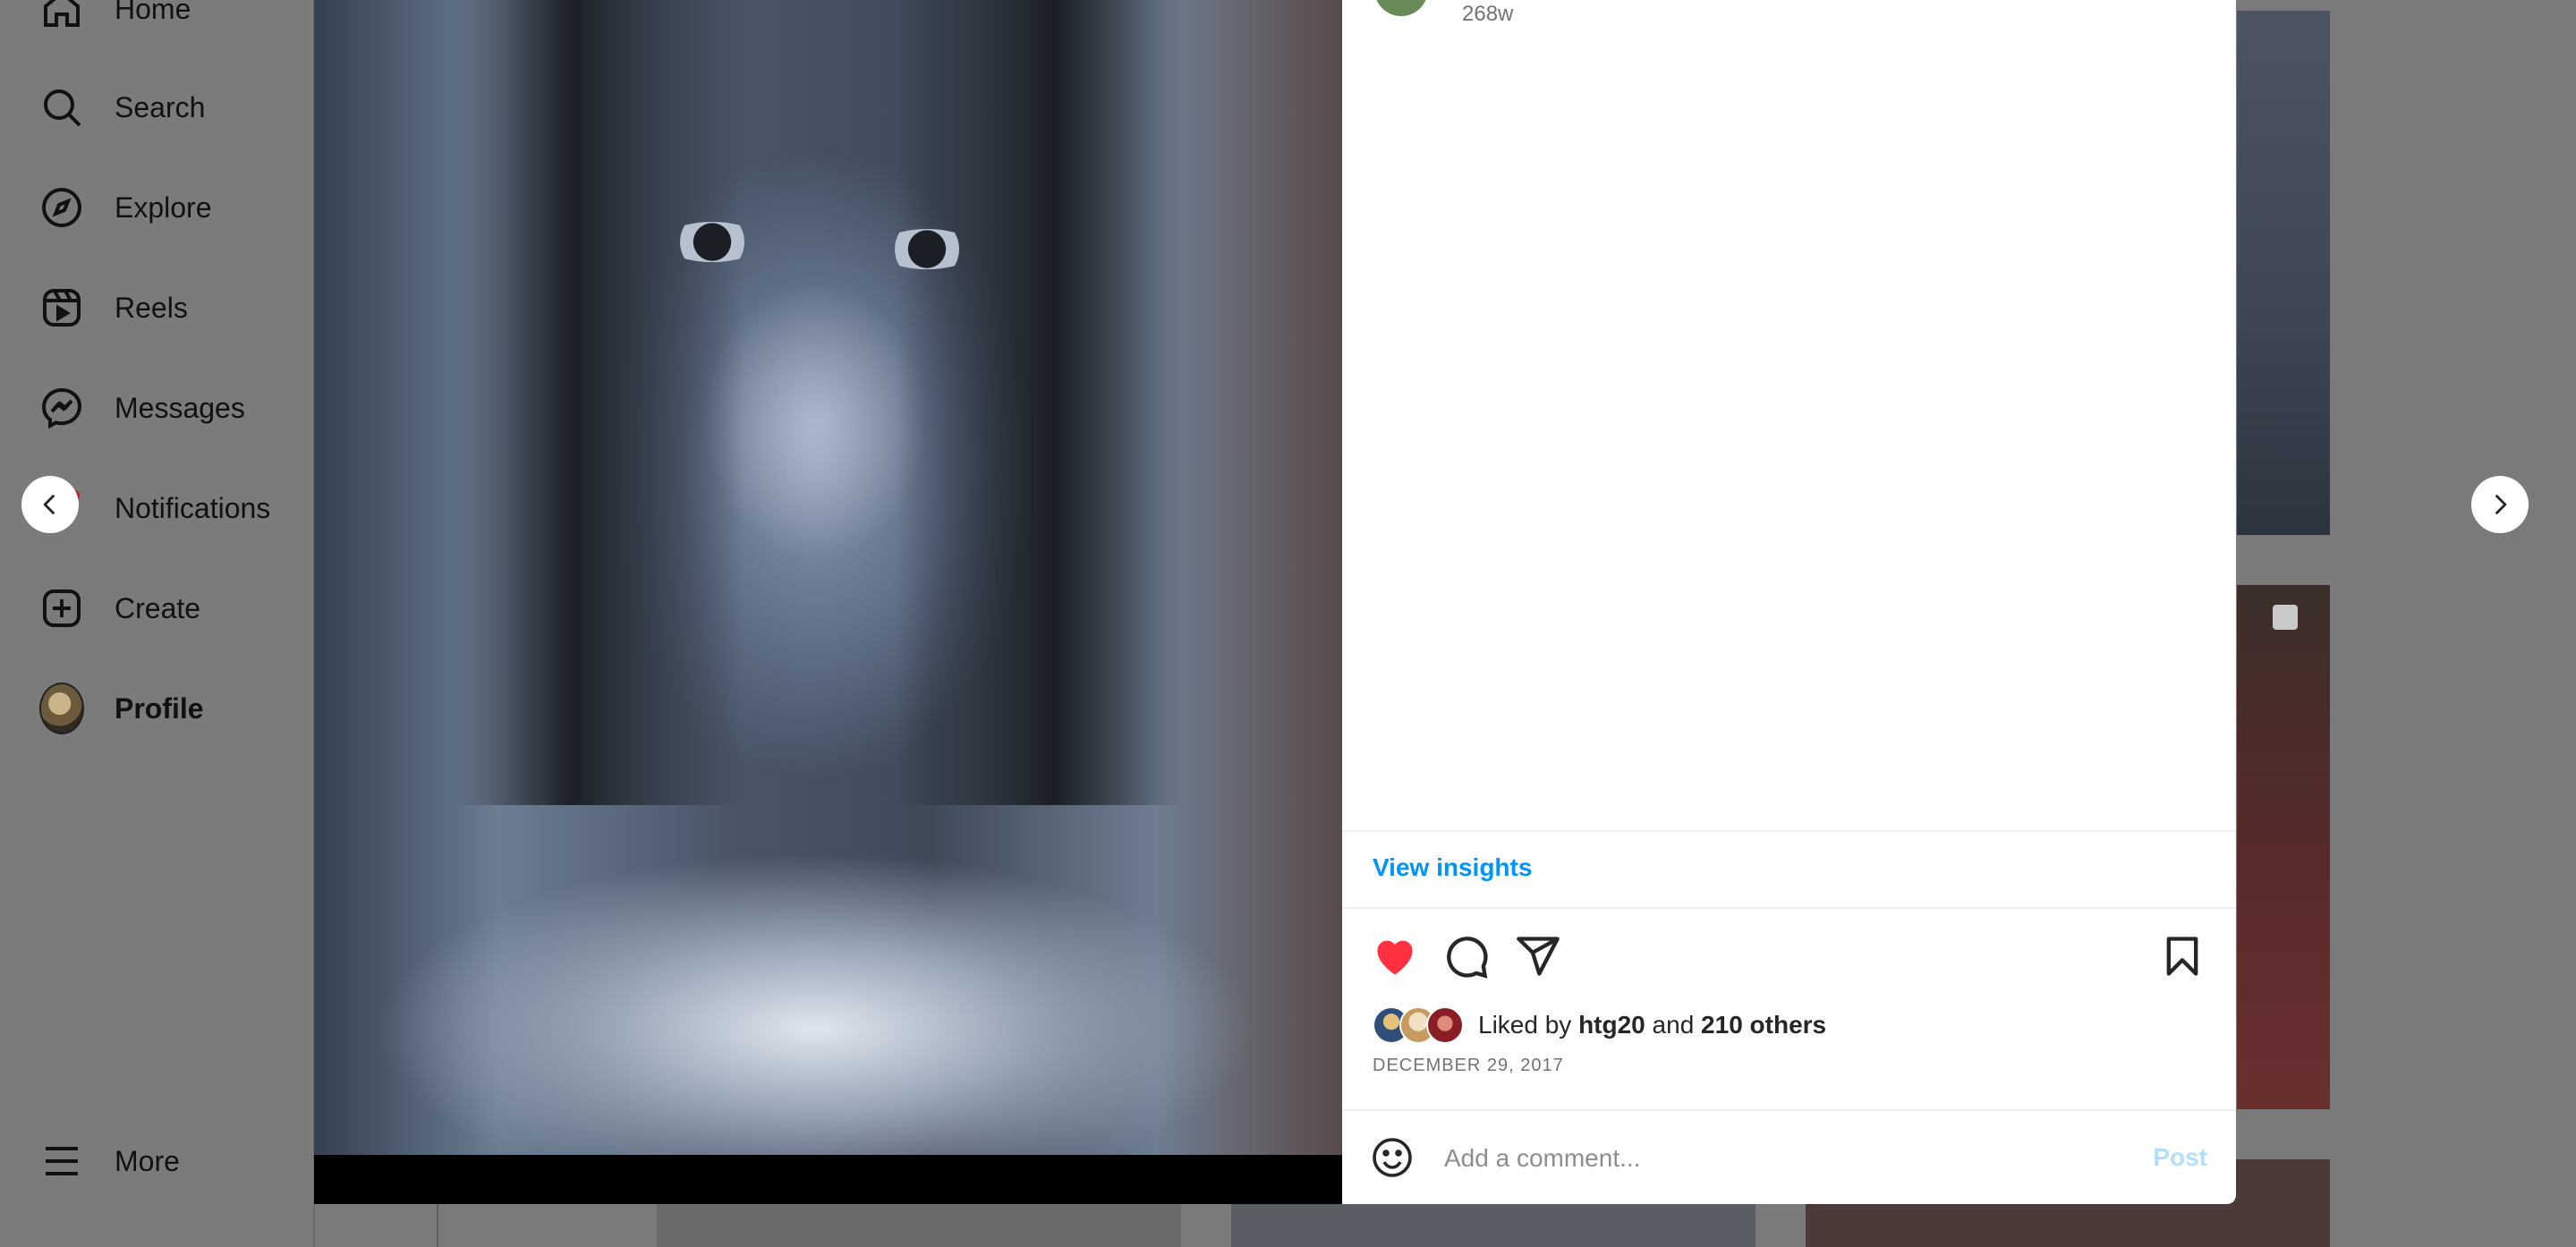 Image resolution: width=2576 pixels, height=1247 pixels. I want to click on sidebar-item-reels: Reels, so click(113, 308).